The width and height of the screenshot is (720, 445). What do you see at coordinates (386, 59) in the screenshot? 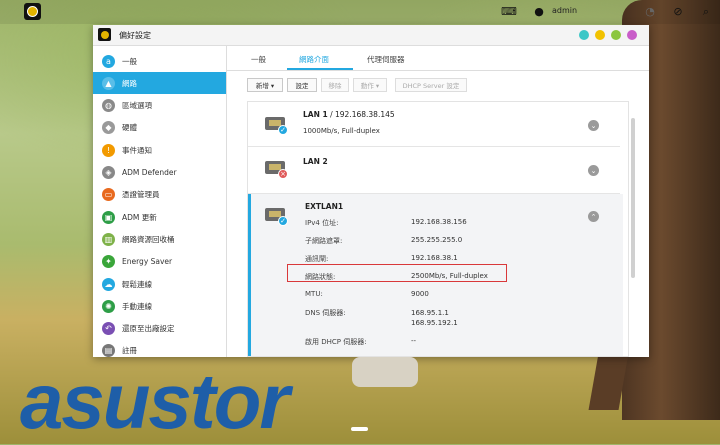
I see `tab-proxy-server: 代理伺服器` at bounding box center [386, 59].